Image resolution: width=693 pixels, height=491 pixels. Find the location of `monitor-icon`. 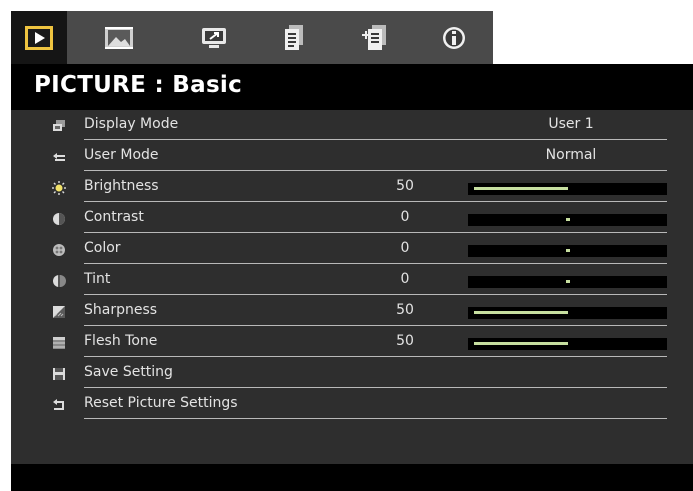

monitor-icon is located at coordinates (214, 37).